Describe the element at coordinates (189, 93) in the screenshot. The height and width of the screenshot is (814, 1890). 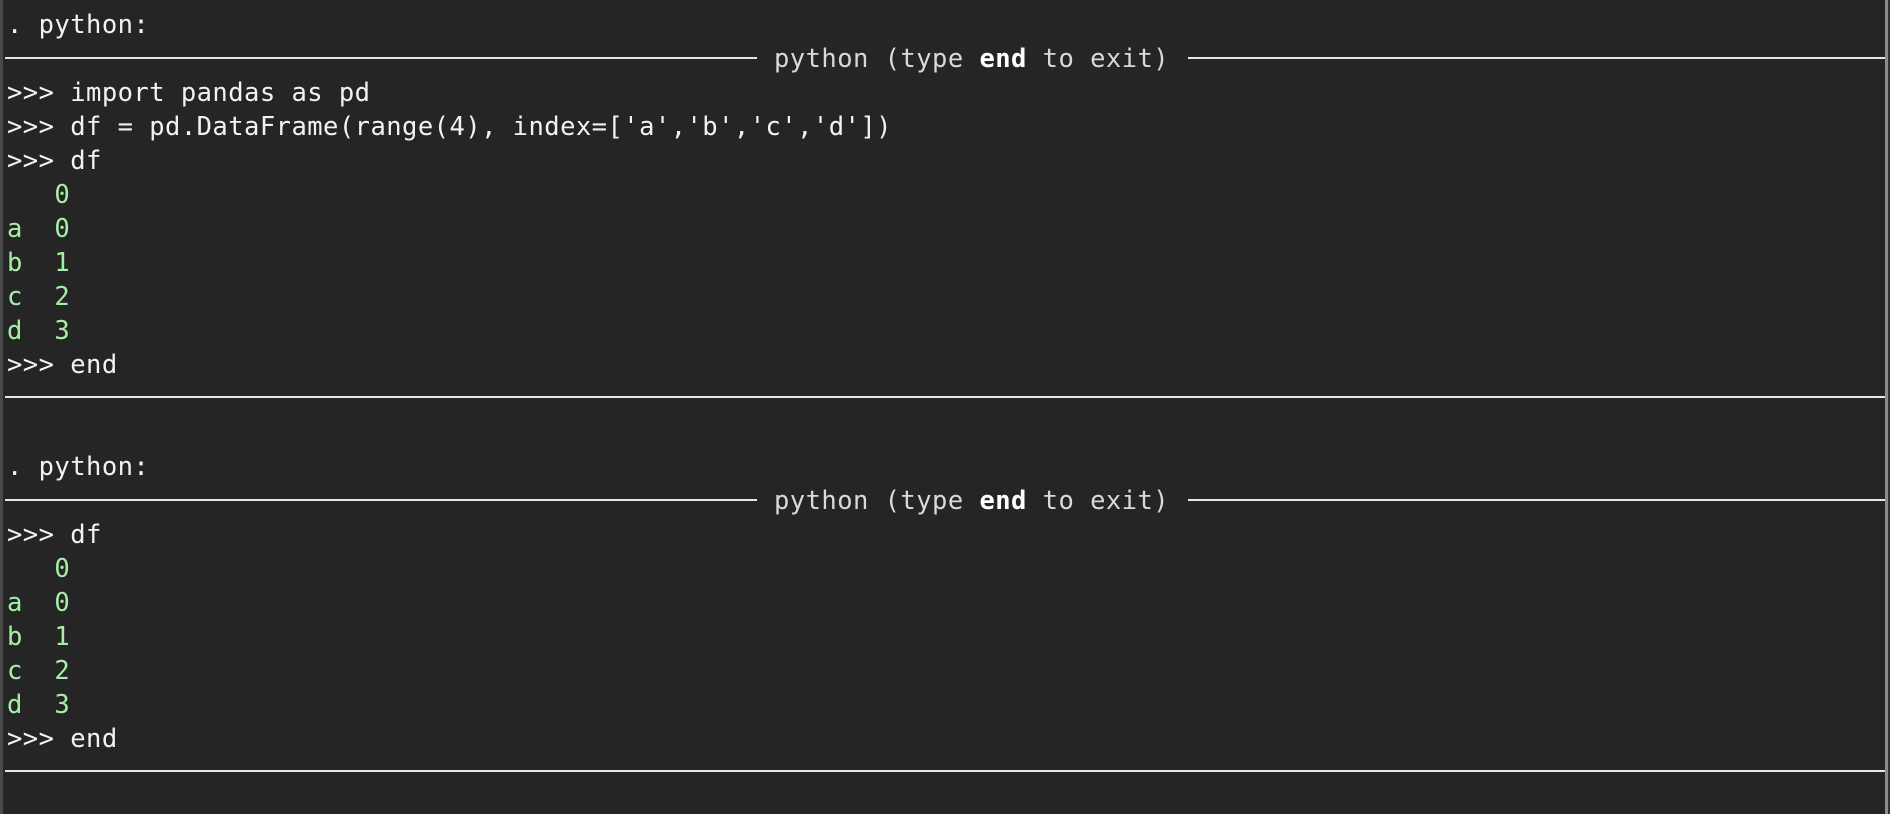
I see `input-line: >>> import pandas as pd` at that location.